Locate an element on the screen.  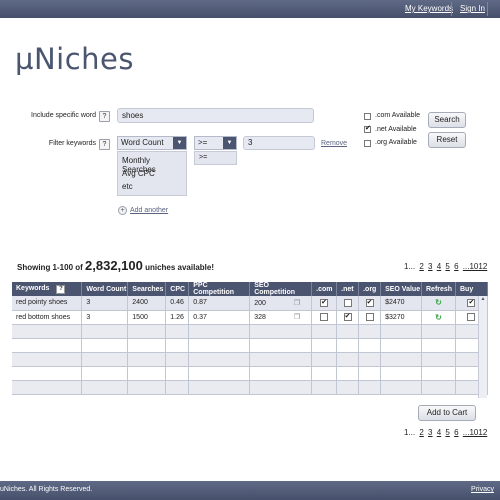
my-keywords-link: My Keywords is located at coordinates (429, 8).